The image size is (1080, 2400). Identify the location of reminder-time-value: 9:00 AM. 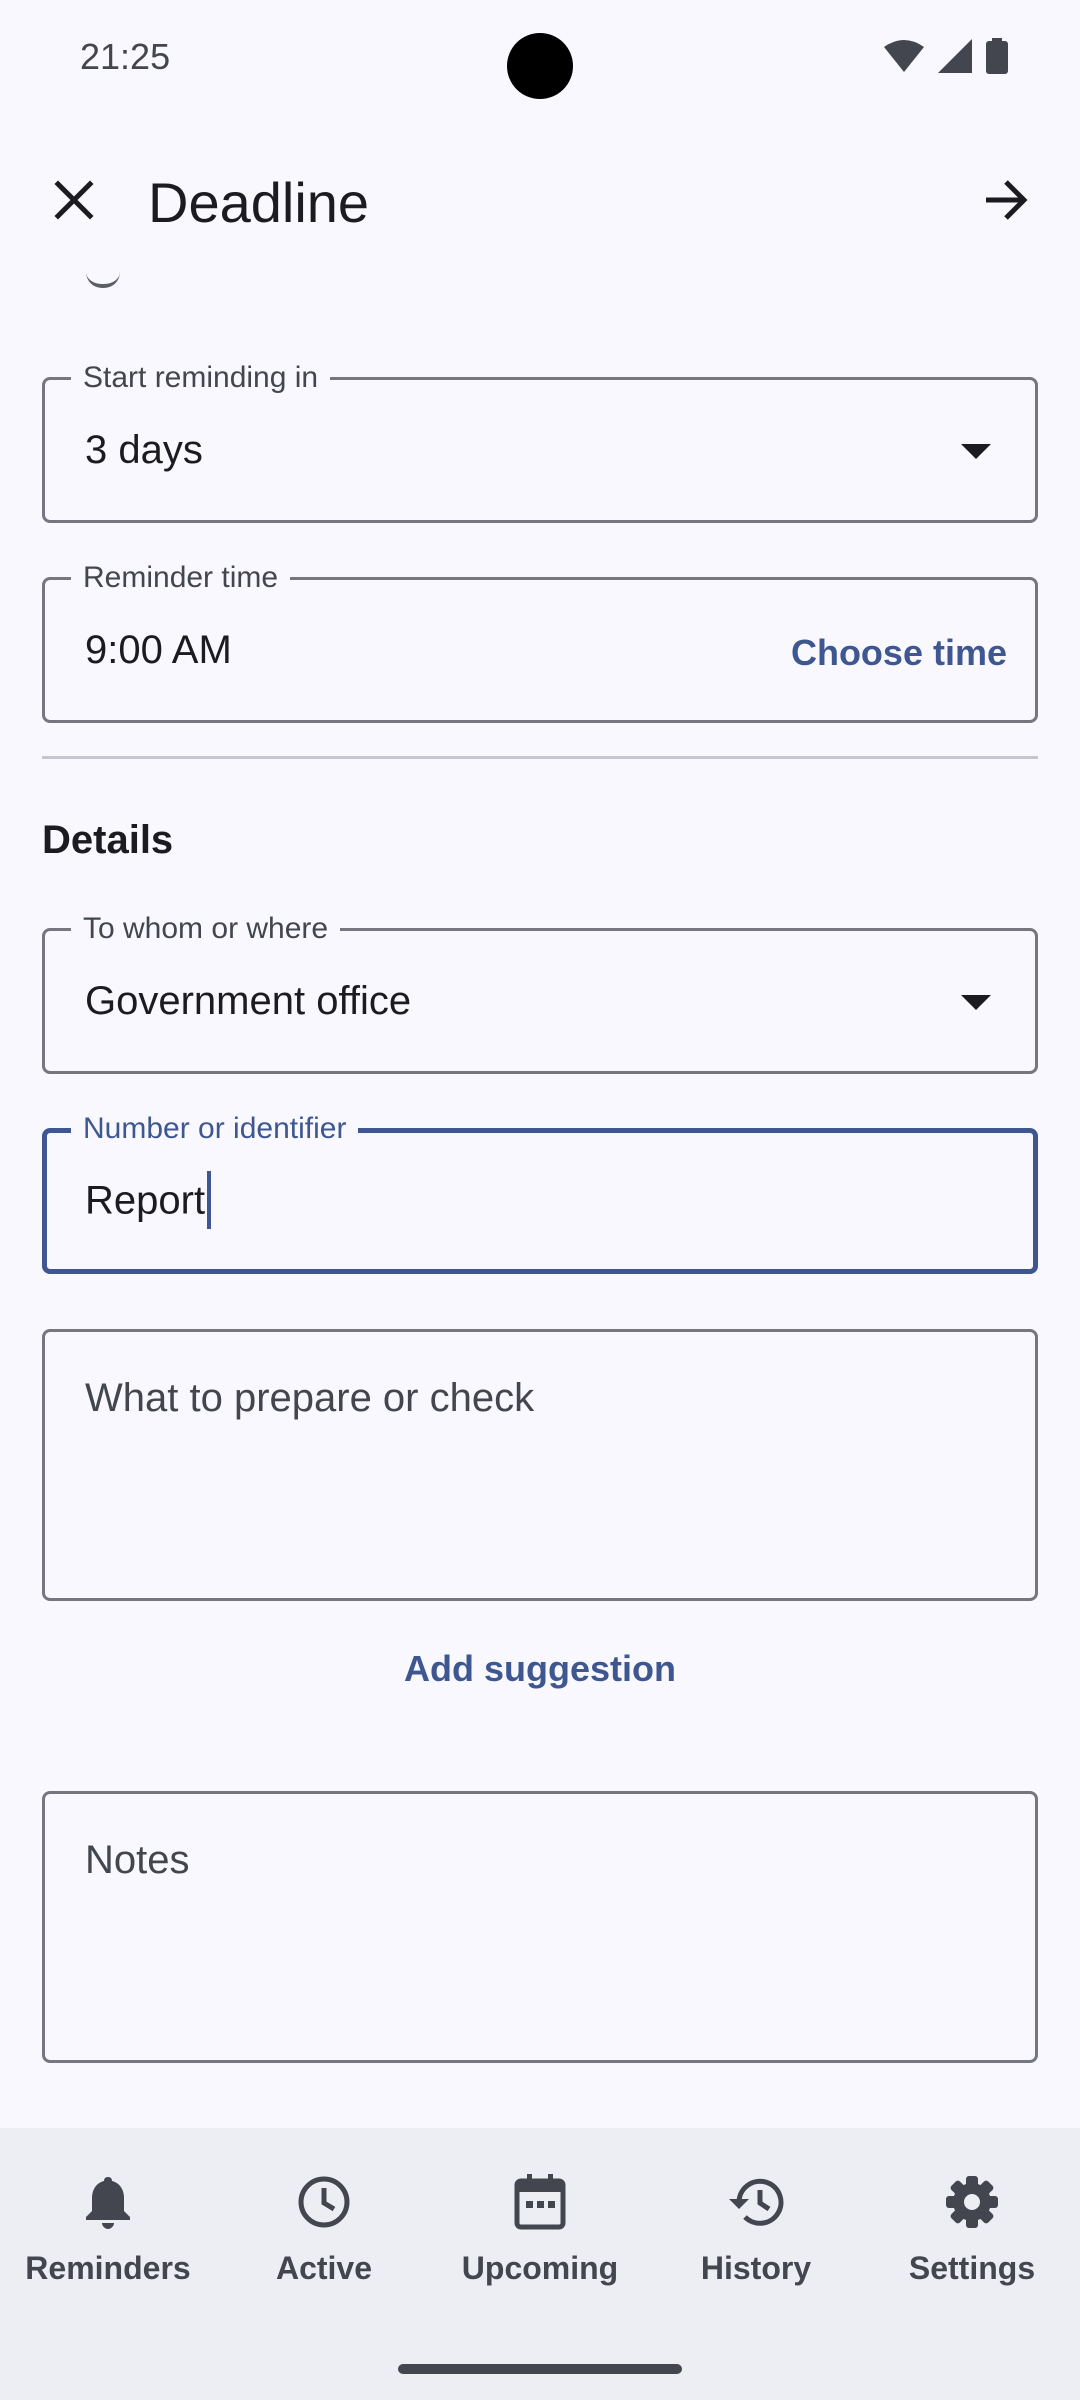
(158, 650).